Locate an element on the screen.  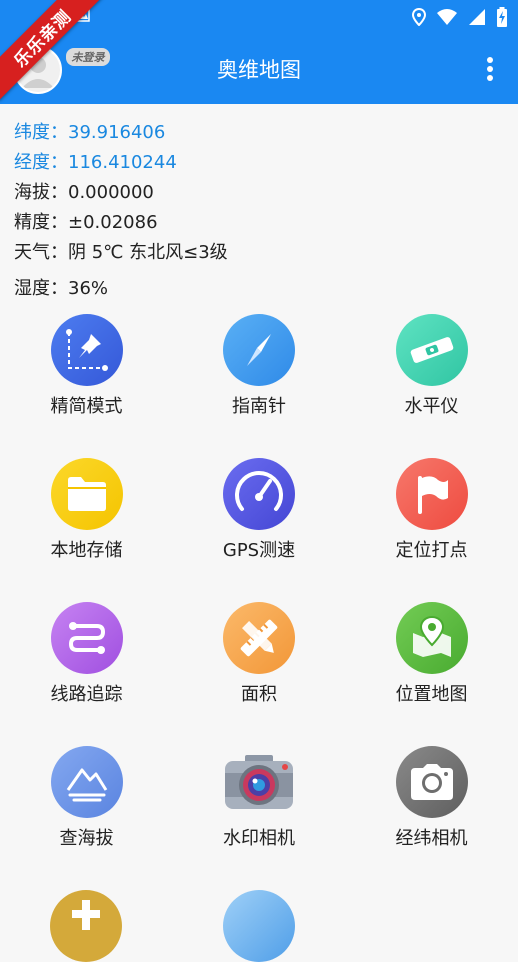
tool-coordinate-camera: 经纬相机 is located at coordinates (431, 816).